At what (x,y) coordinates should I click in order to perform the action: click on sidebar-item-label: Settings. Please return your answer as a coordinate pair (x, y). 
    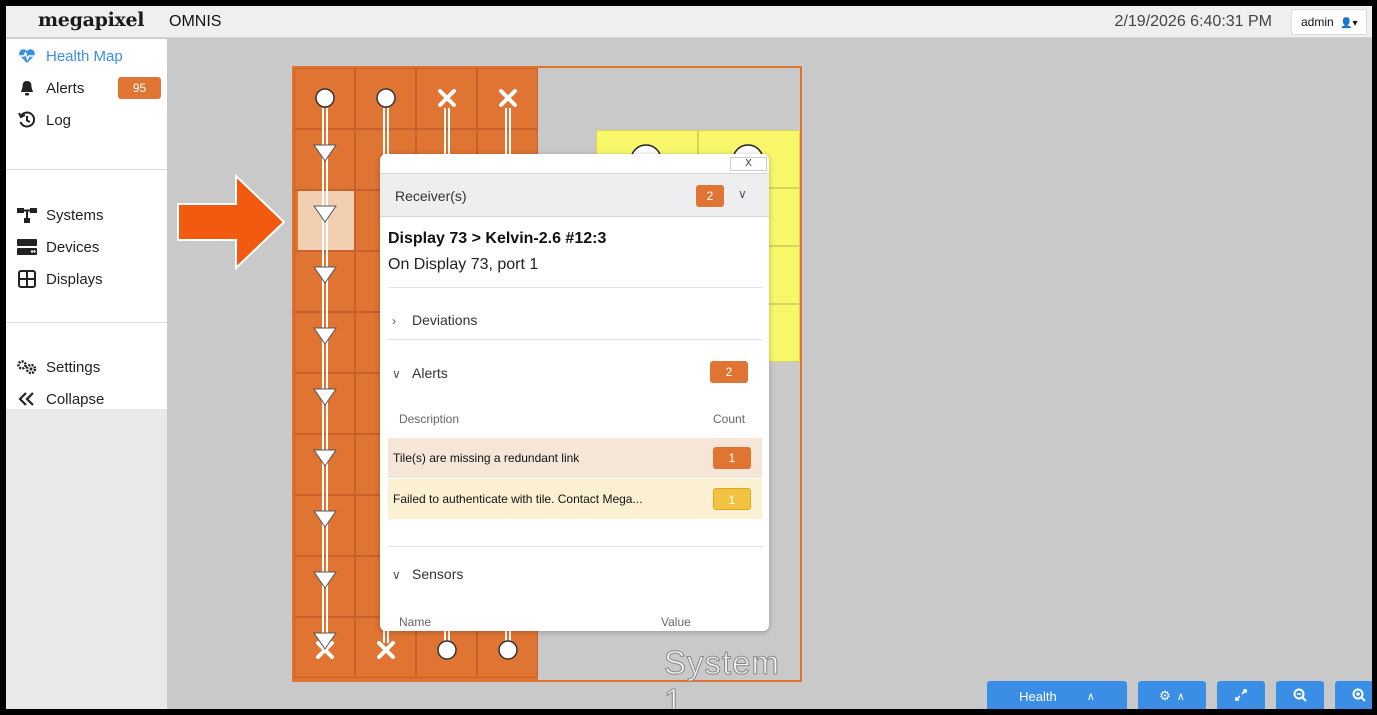
    Looking at the image, I should click on (73, 367).